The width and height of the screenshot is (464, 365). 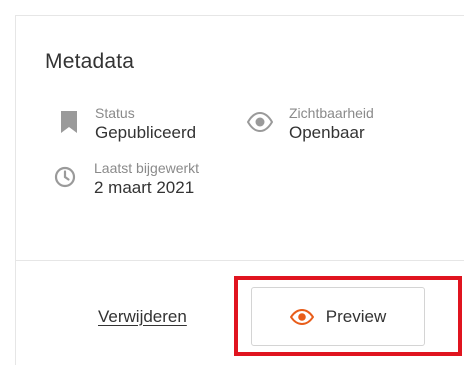 What do you see at coordinates (115, 113) in the screenshot?
I see `status-label: Status` at bounding box center [115, 113].